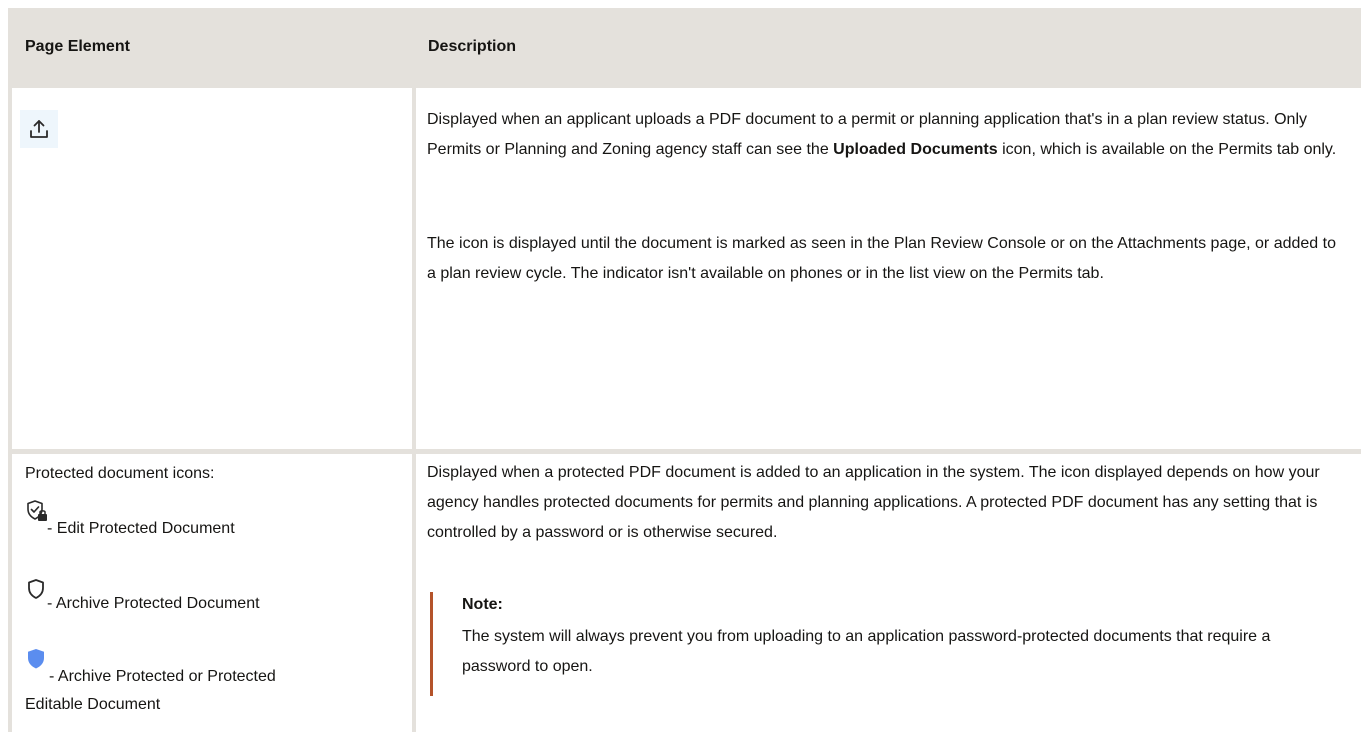 This screenshot has height=732, width=1361. What do you see at coordinates (93, 704) in the screenshot?
I see `archive-or-editable-label-line2: Editable Document` at bounding box center [93, 704].